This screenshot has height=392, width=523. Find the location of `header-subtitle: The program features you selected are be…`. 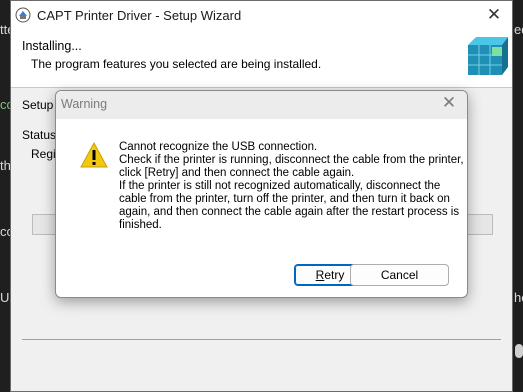

header-subtitle: The program features you selected are be… is located at coordinates (176, 64).